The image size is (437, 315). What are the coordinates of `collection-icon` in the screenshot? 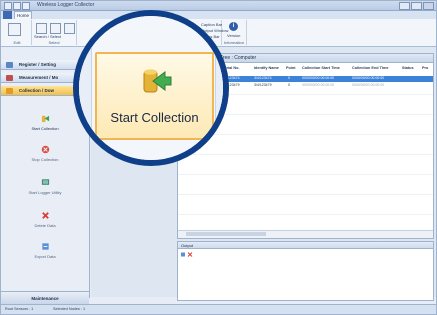 It's located at (9, 91).